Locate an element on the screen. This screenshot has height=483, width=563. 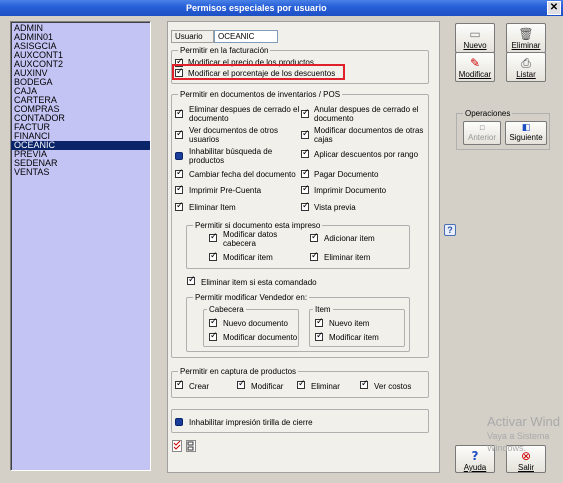
label-eliminar-item: Eliminar Item is located at coordinates (212, 207).